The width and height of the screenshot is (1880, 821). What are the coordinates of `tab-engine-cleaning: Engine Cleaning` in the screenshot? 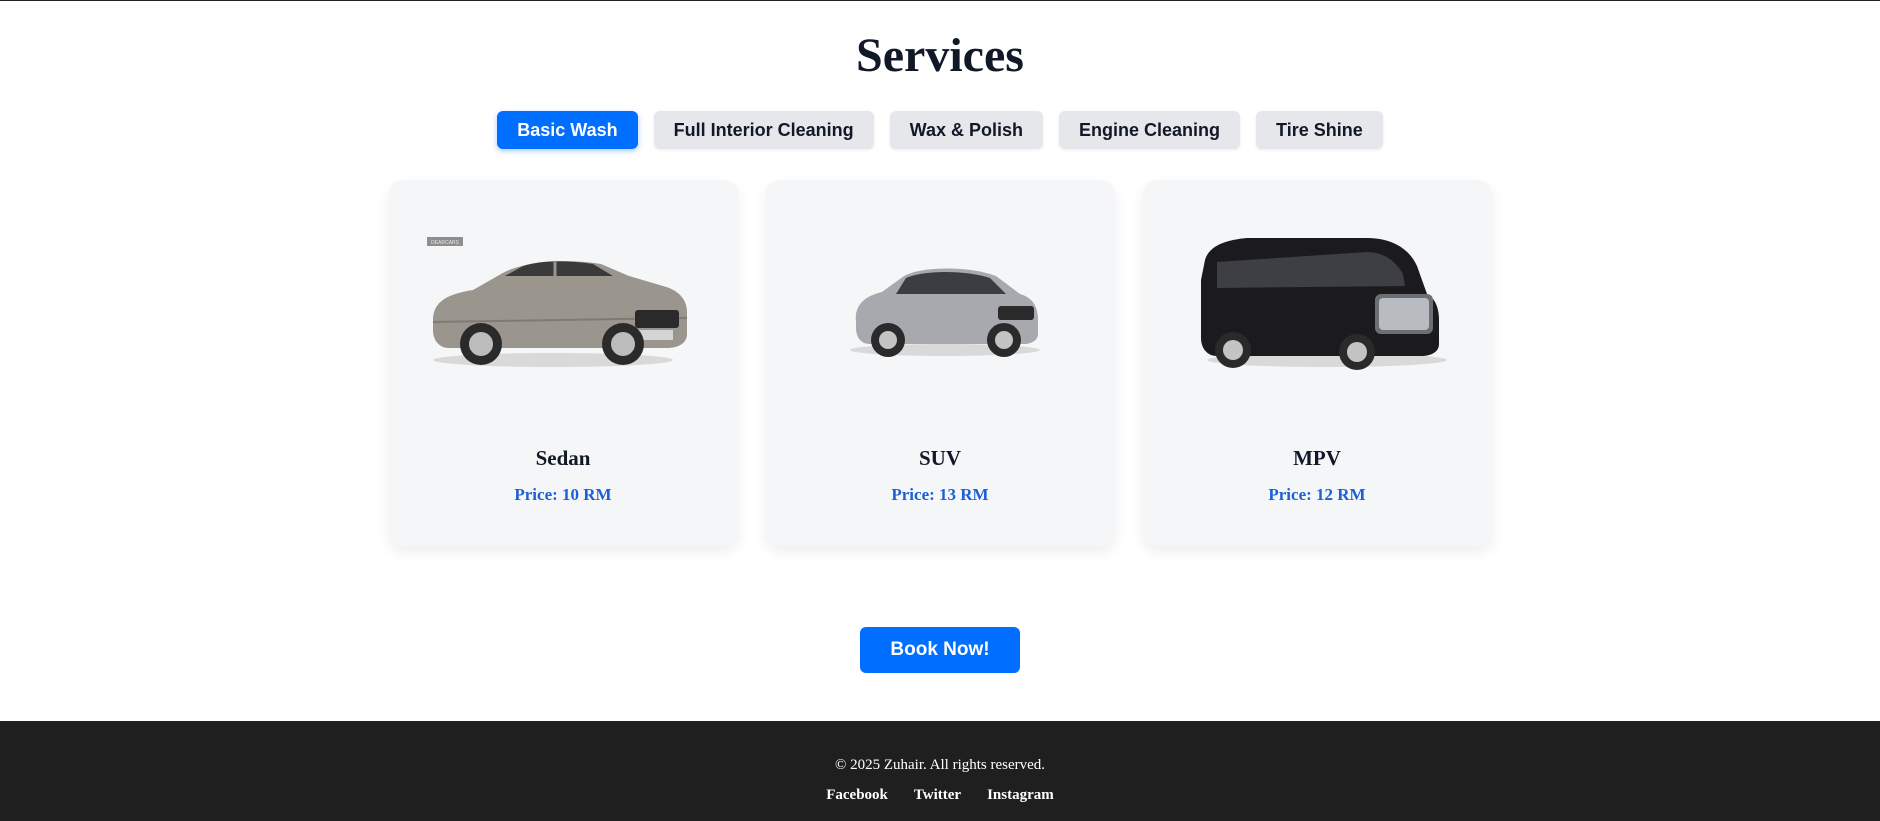 It's located at (1150, 130).